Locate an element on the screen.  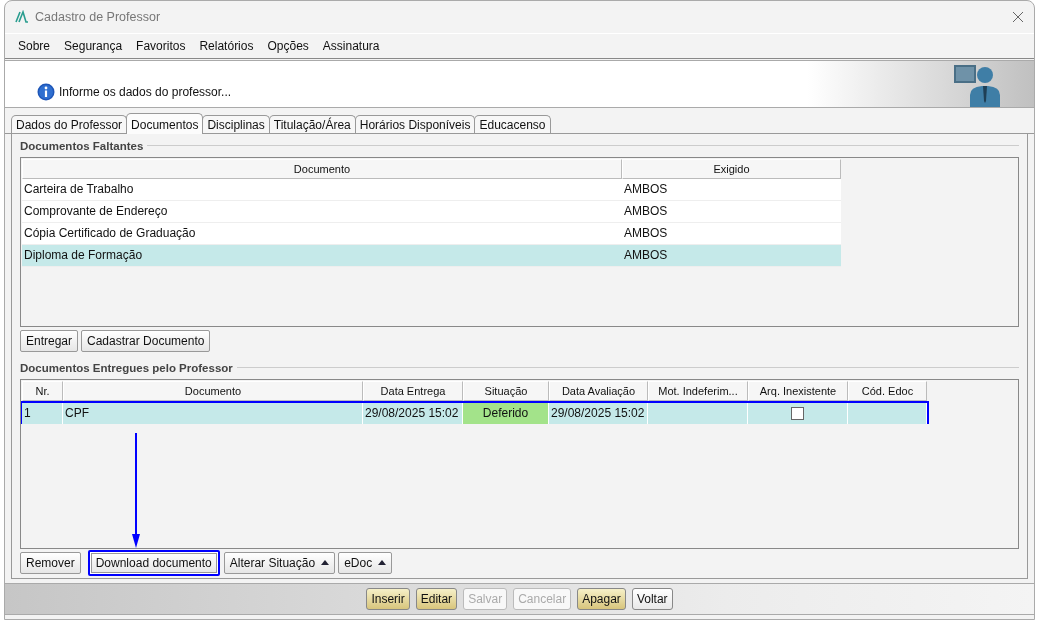
group-title: Documentos Entregues pelo Professor is located at coordinates (126, 367).